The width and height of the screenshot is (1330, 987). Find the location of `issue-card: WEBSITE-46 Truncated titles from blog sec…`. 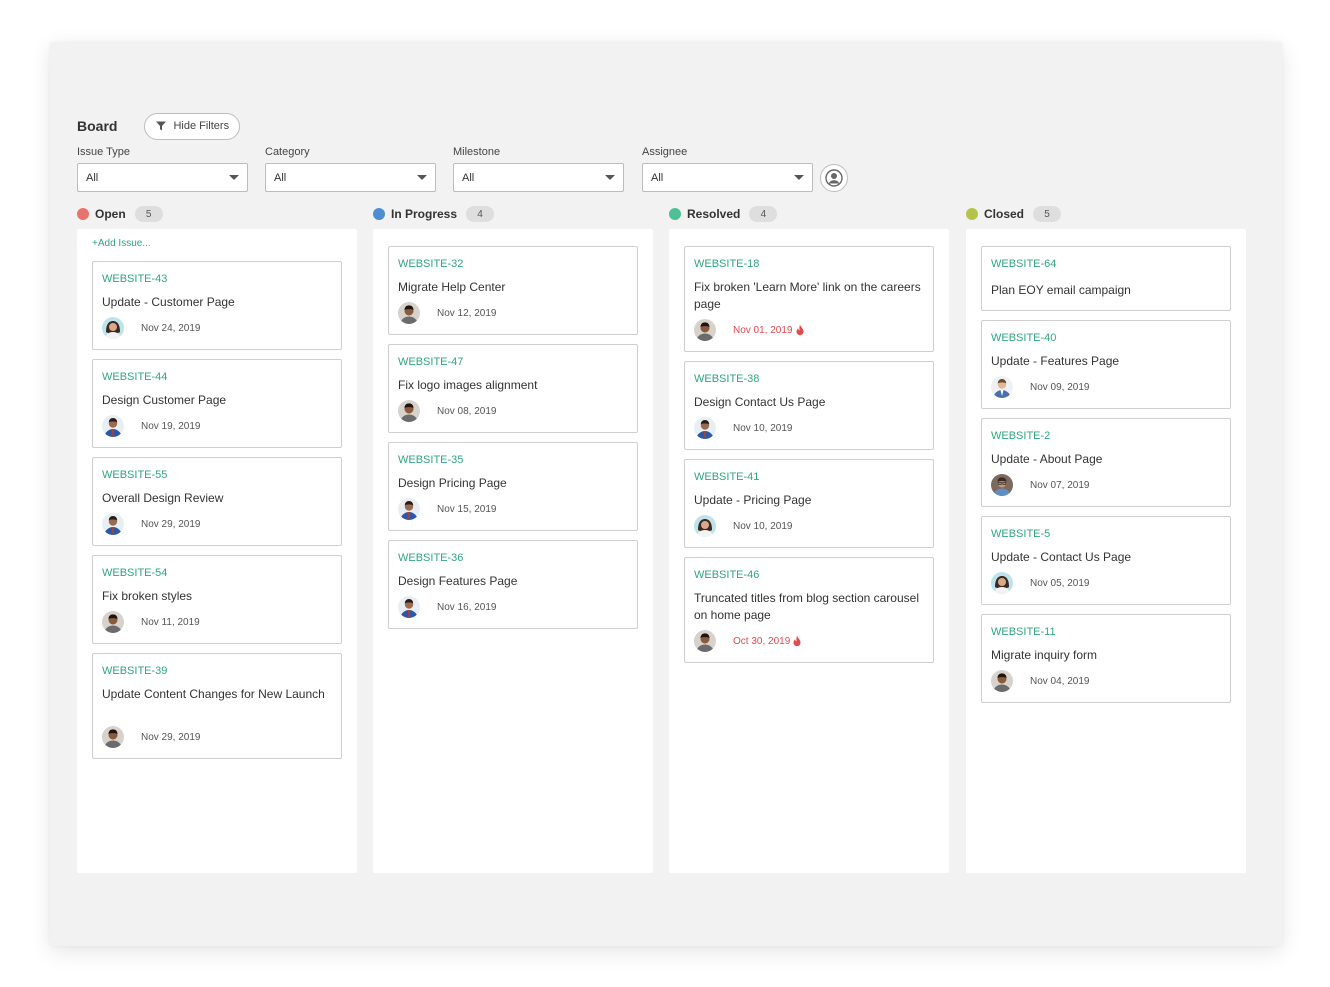

issue-card: WEBSITE-46 Truncated titles from blog sec… is located at coordinates (809, 610).